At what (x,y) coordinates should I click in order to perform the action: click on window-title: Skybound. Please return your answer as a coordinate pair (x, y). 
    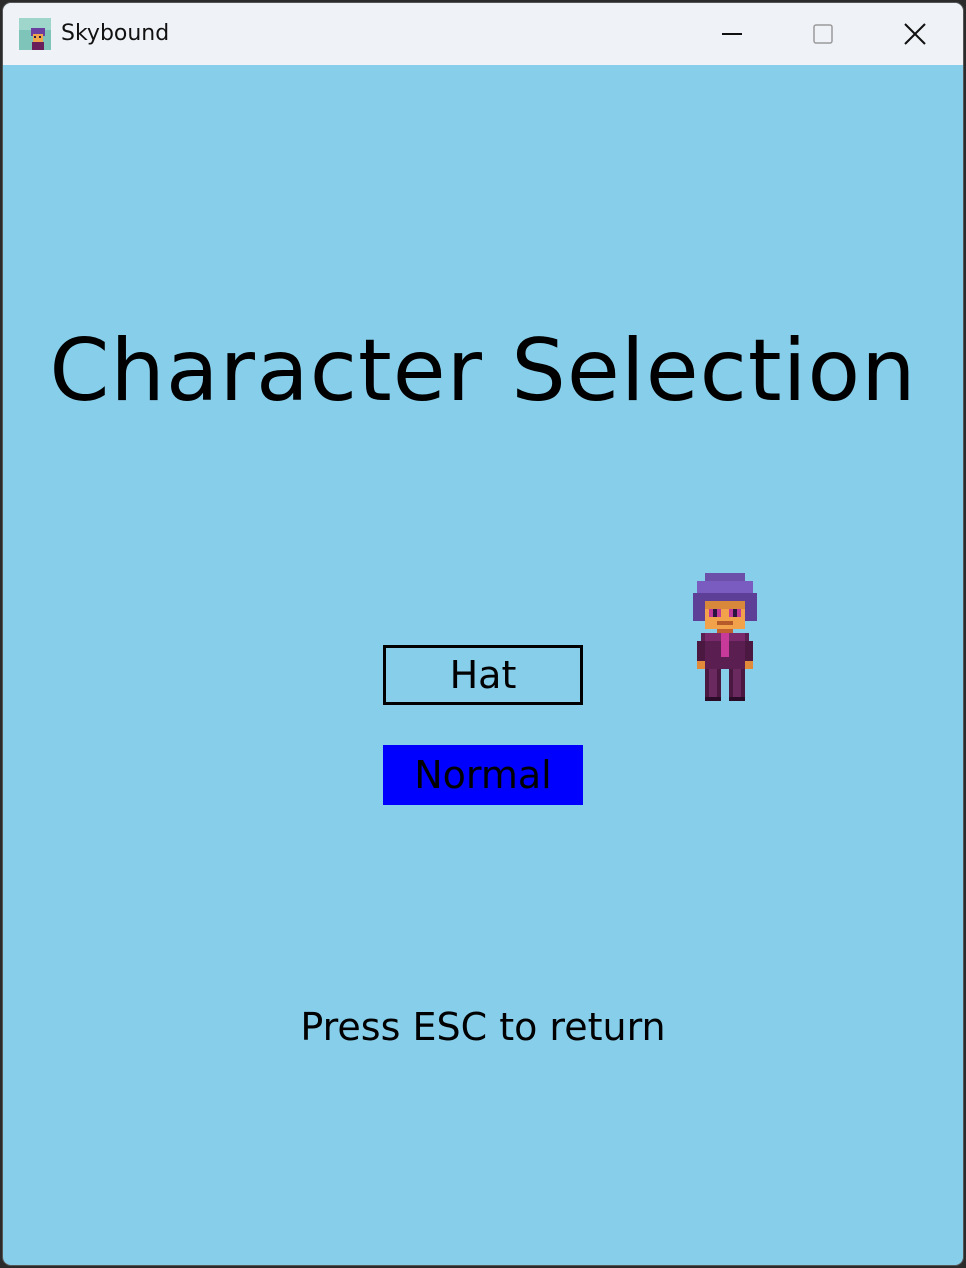
    Looking at the image, I should click on (115, 33).